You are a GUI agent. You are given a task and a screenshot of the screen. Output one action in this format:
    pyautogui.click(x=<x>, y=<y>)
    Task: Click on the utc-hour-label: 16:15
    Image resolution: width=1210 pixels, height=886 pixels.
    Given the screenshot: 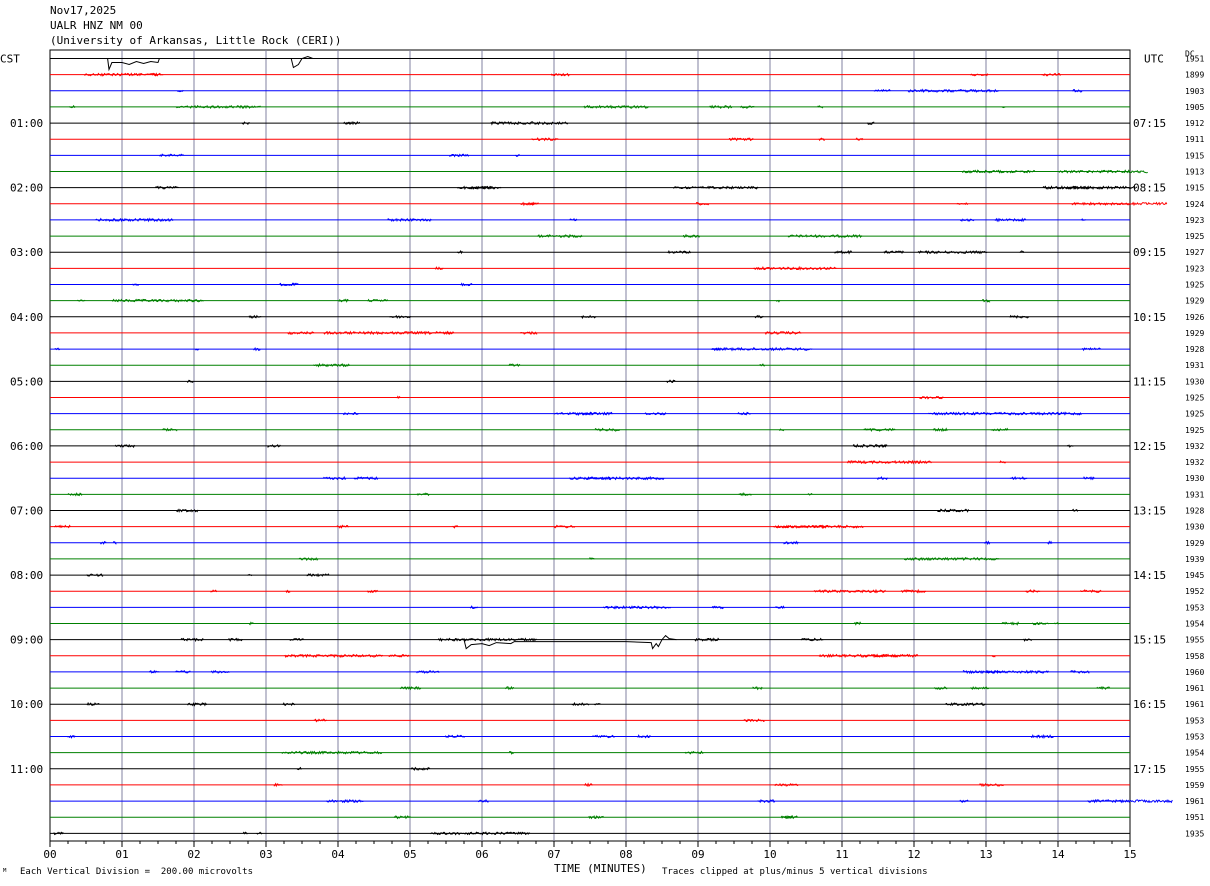 What is the action you would take?
    pyautogui.click(x=1149, y=704)
    